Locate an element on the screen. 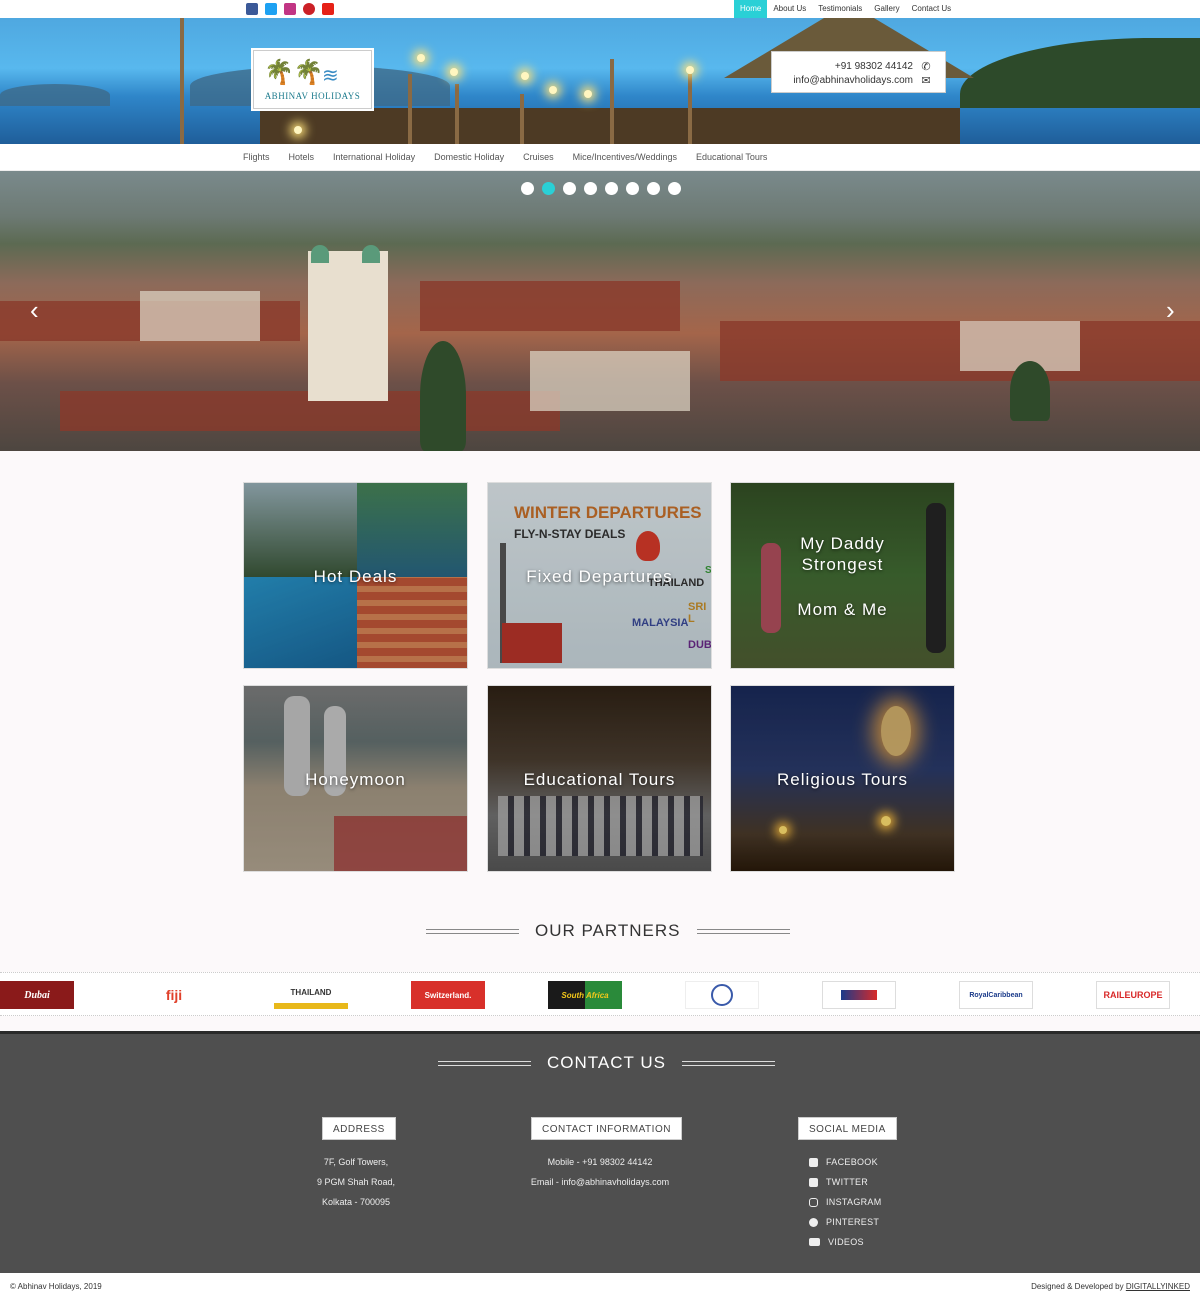  nav-mice-incentives-weddings: Mice/Incentives/Weddings is located at coordinates (625, 157).